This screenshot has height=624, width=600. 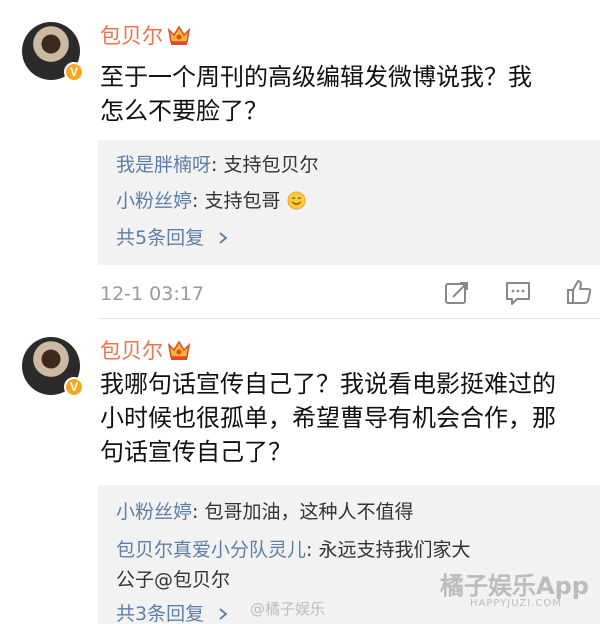 What do you see at coordinates (579, 292) in the screenshot?
I see `like-icon` at bounding box center [579, 292].